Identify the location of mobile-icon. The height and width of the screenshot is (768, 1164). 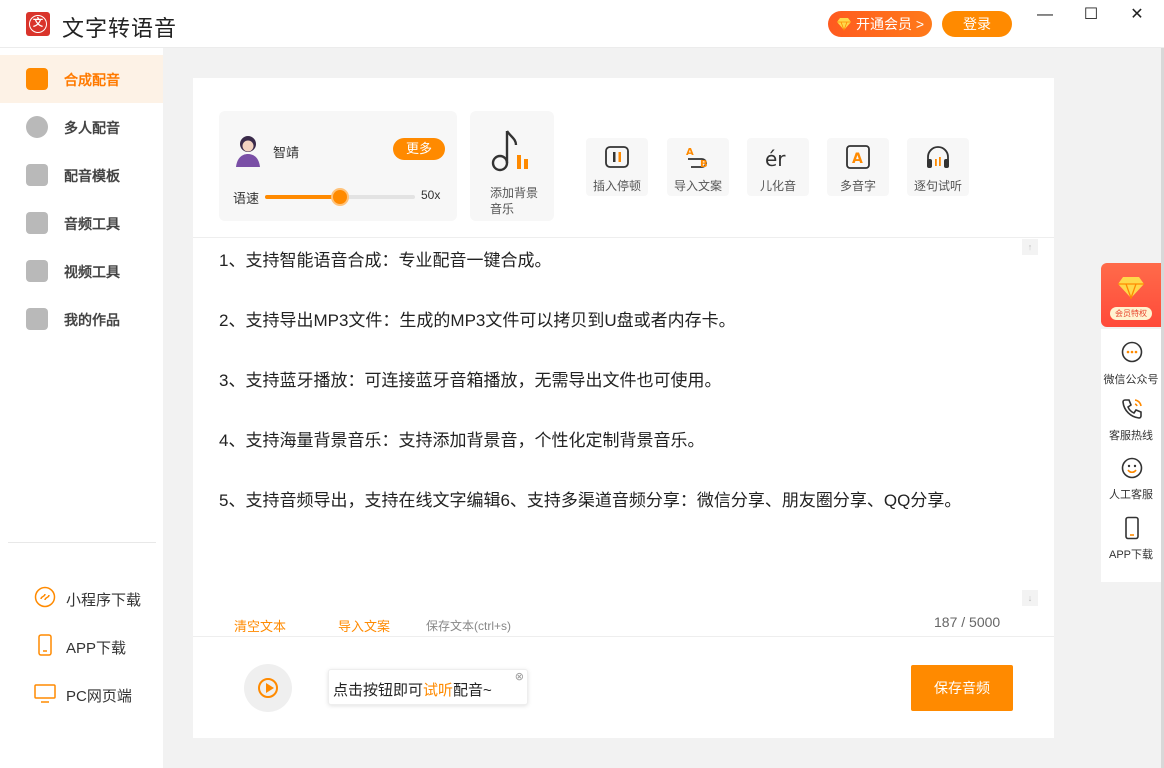
(1132, 528).